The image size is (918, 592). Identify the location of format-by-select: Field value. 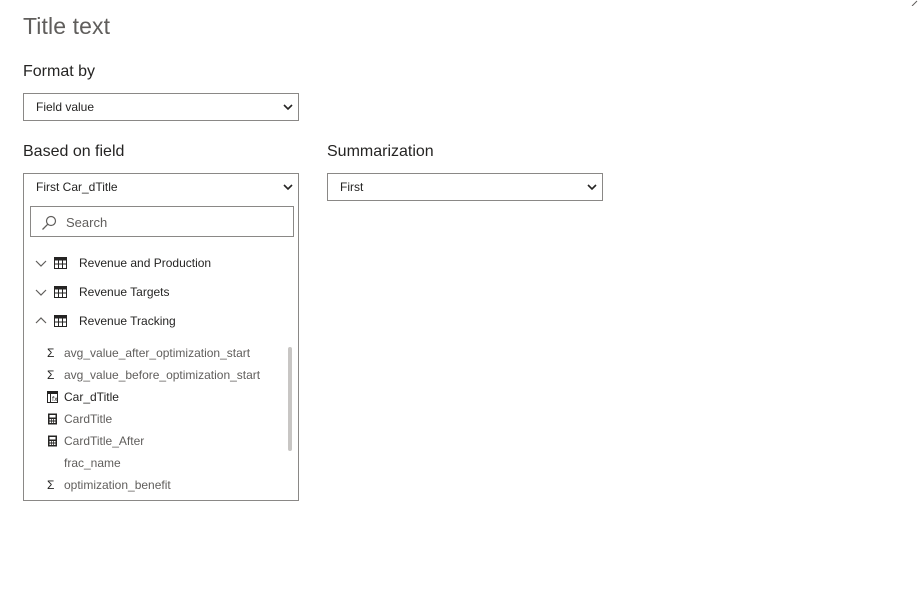
(161, 107).